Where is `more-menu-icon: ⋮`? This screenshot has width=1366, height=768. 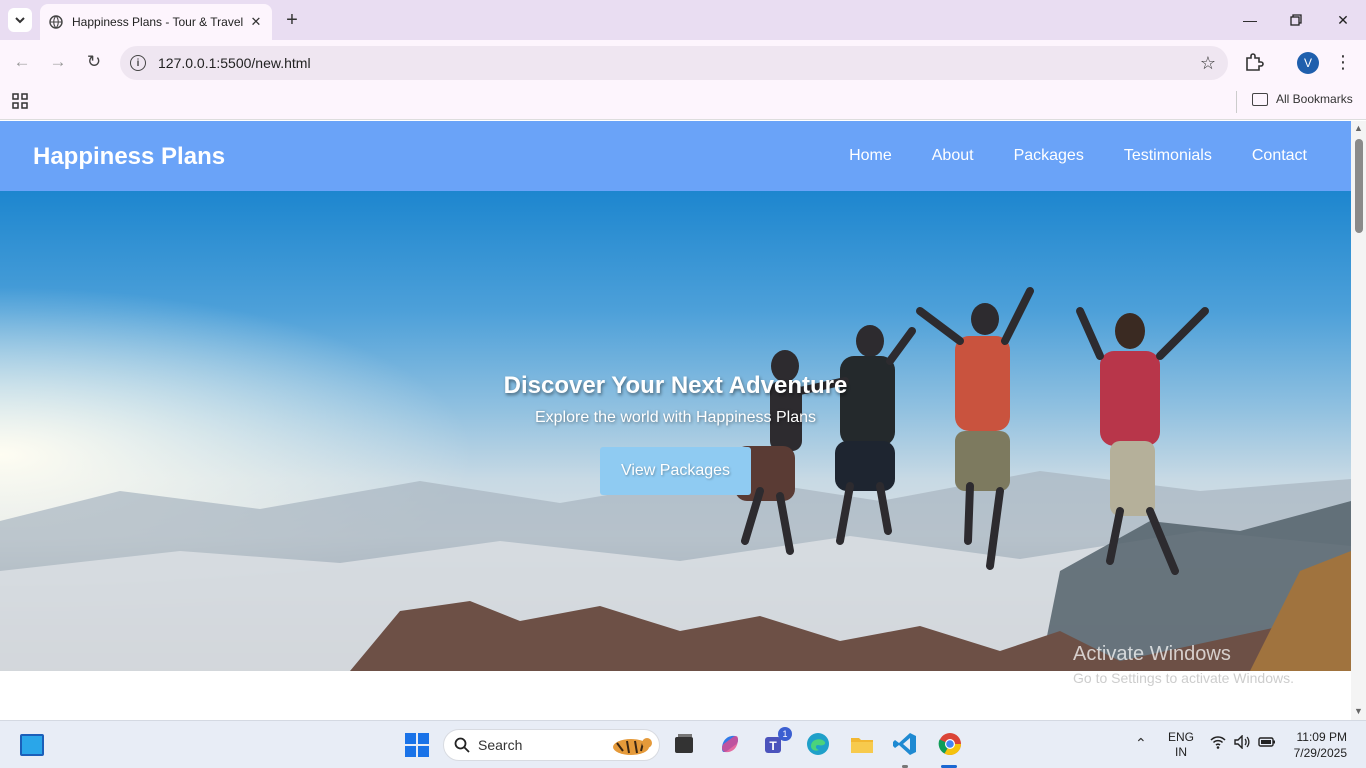
more-menu-icon: ⋮ is located at coordinates (1343, 62).